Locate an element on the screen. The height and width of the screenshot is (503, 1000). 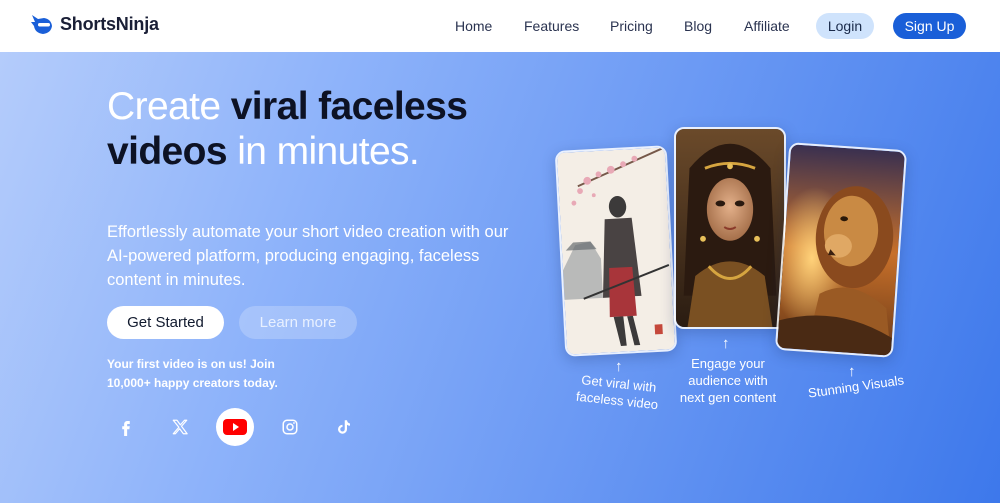
samurai-video-card is located at coordinates (616, 251).